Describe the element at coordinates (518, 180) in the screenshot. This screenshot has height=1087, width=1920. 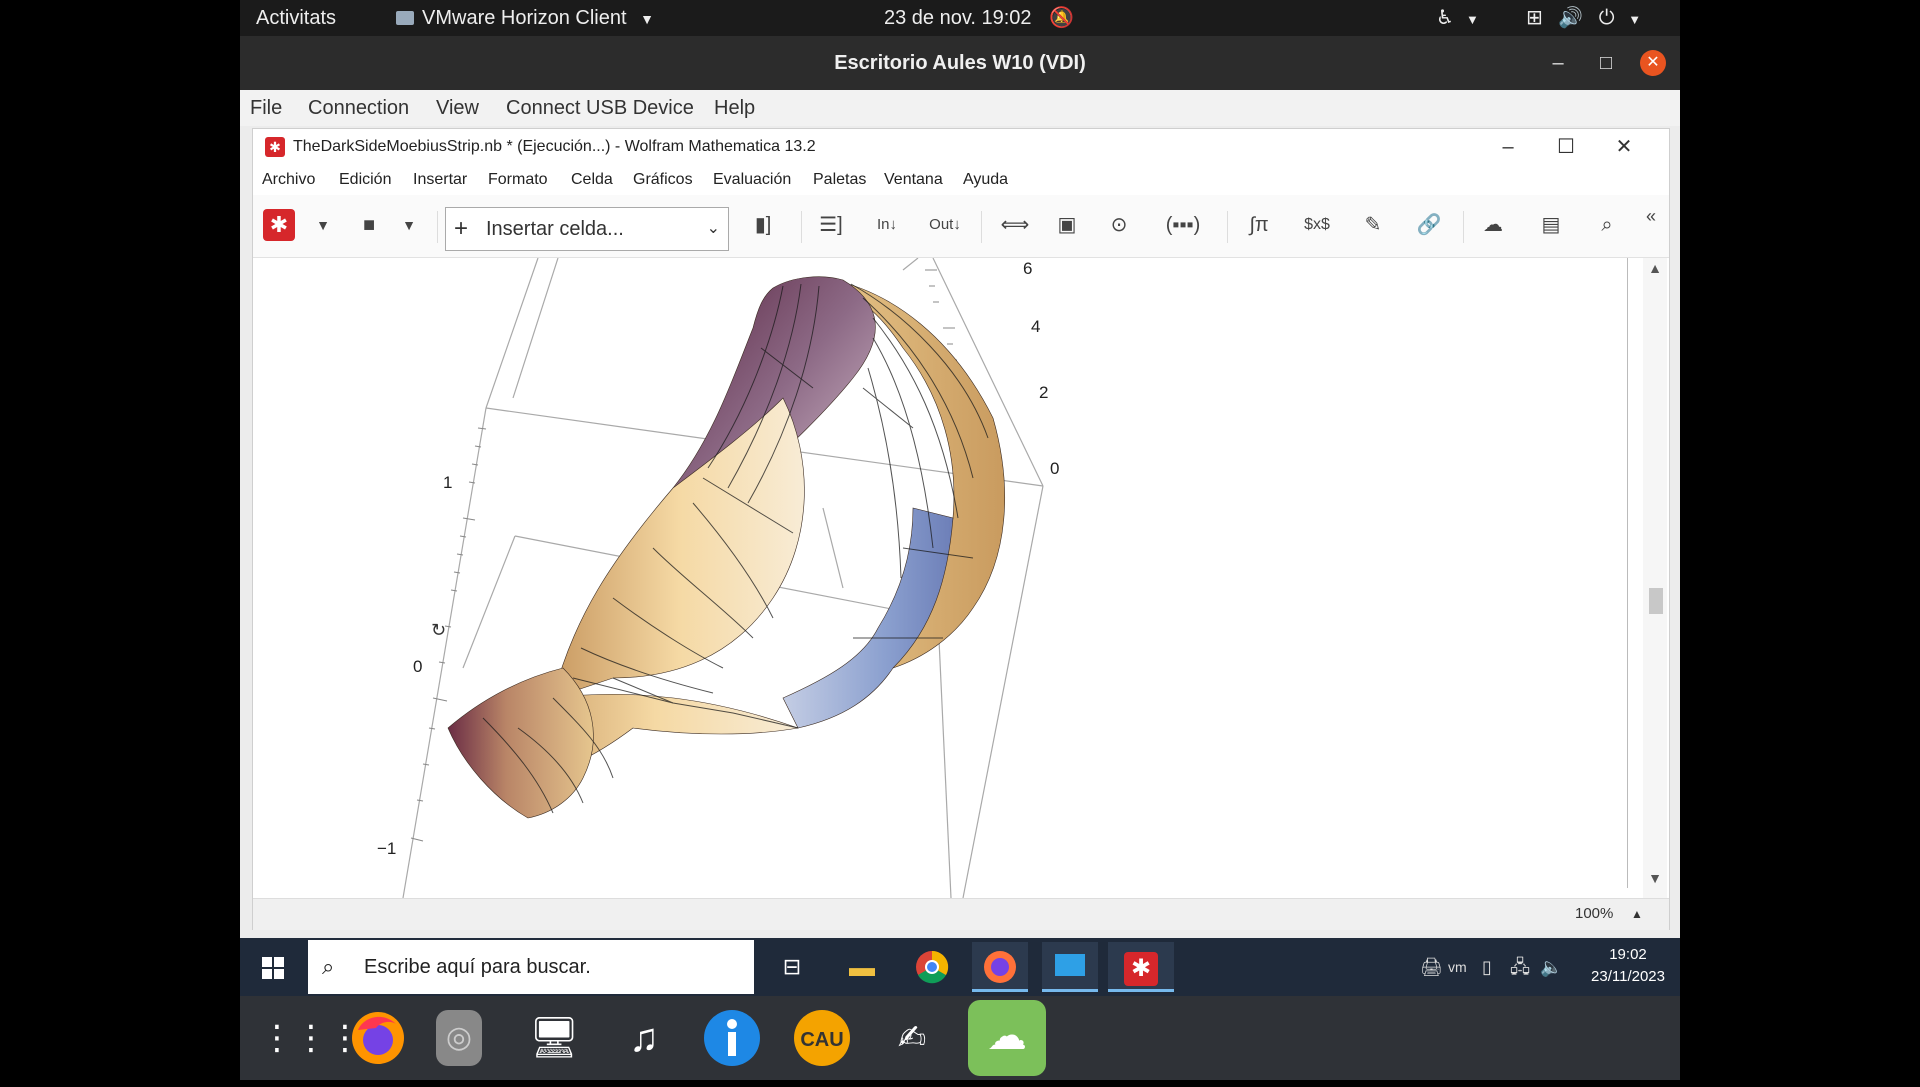
I see `menu-formato: Formato` at that location.